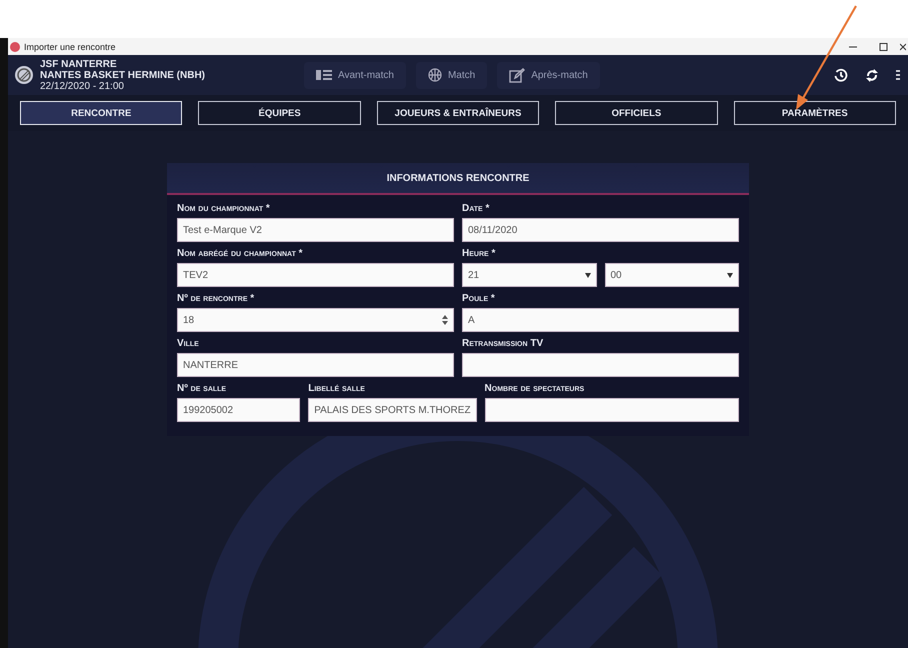  I want to click on phase-button: Après-match, so click(548, 75).